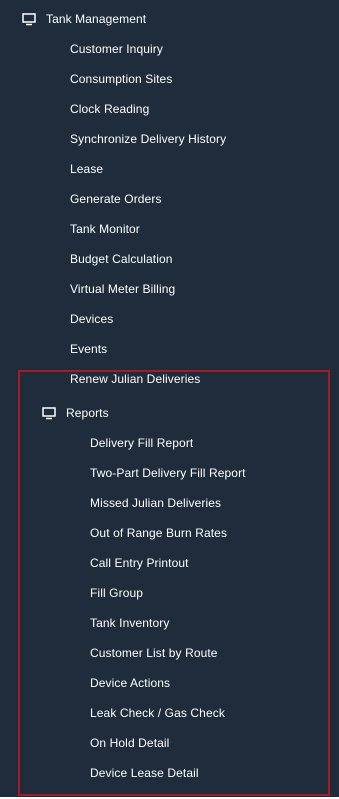  I want to click on menu-item-consumption-sites: Consumption Sites, so click(169, 79).